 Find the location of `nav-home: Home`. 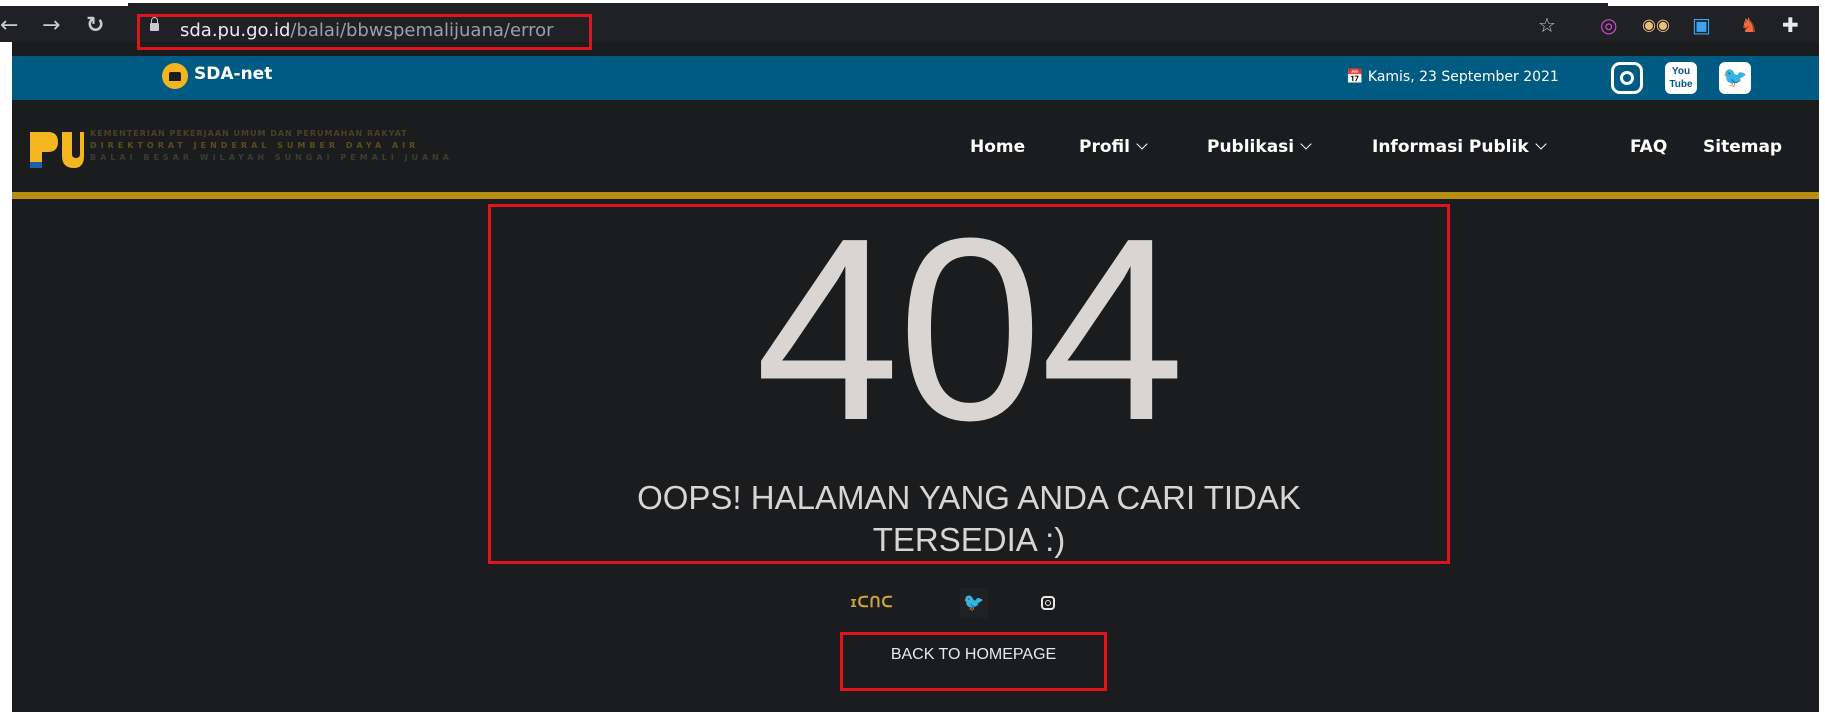

nav-home: Home is located at coordinates (997, 147).